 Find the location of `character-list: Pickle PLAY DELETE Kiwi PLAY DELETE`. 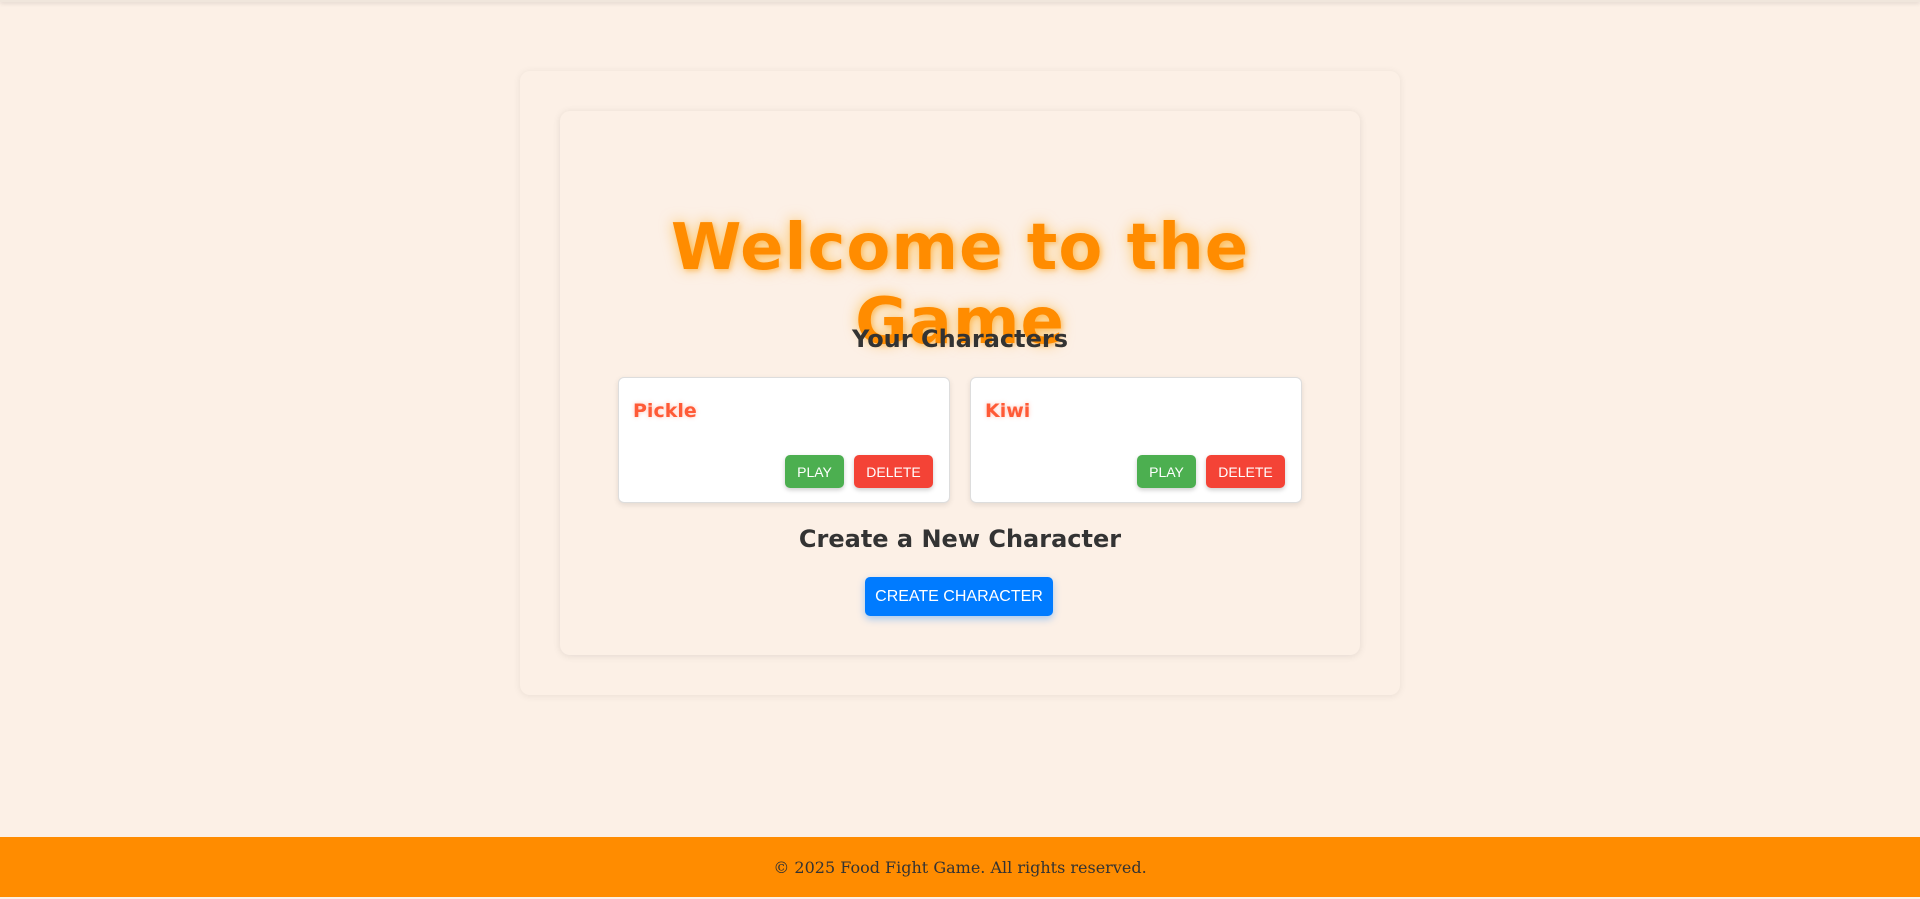

character-list: Pickle PLAY DELETE Kiwi PLAY DELETE is located at coordinates (960, 440).